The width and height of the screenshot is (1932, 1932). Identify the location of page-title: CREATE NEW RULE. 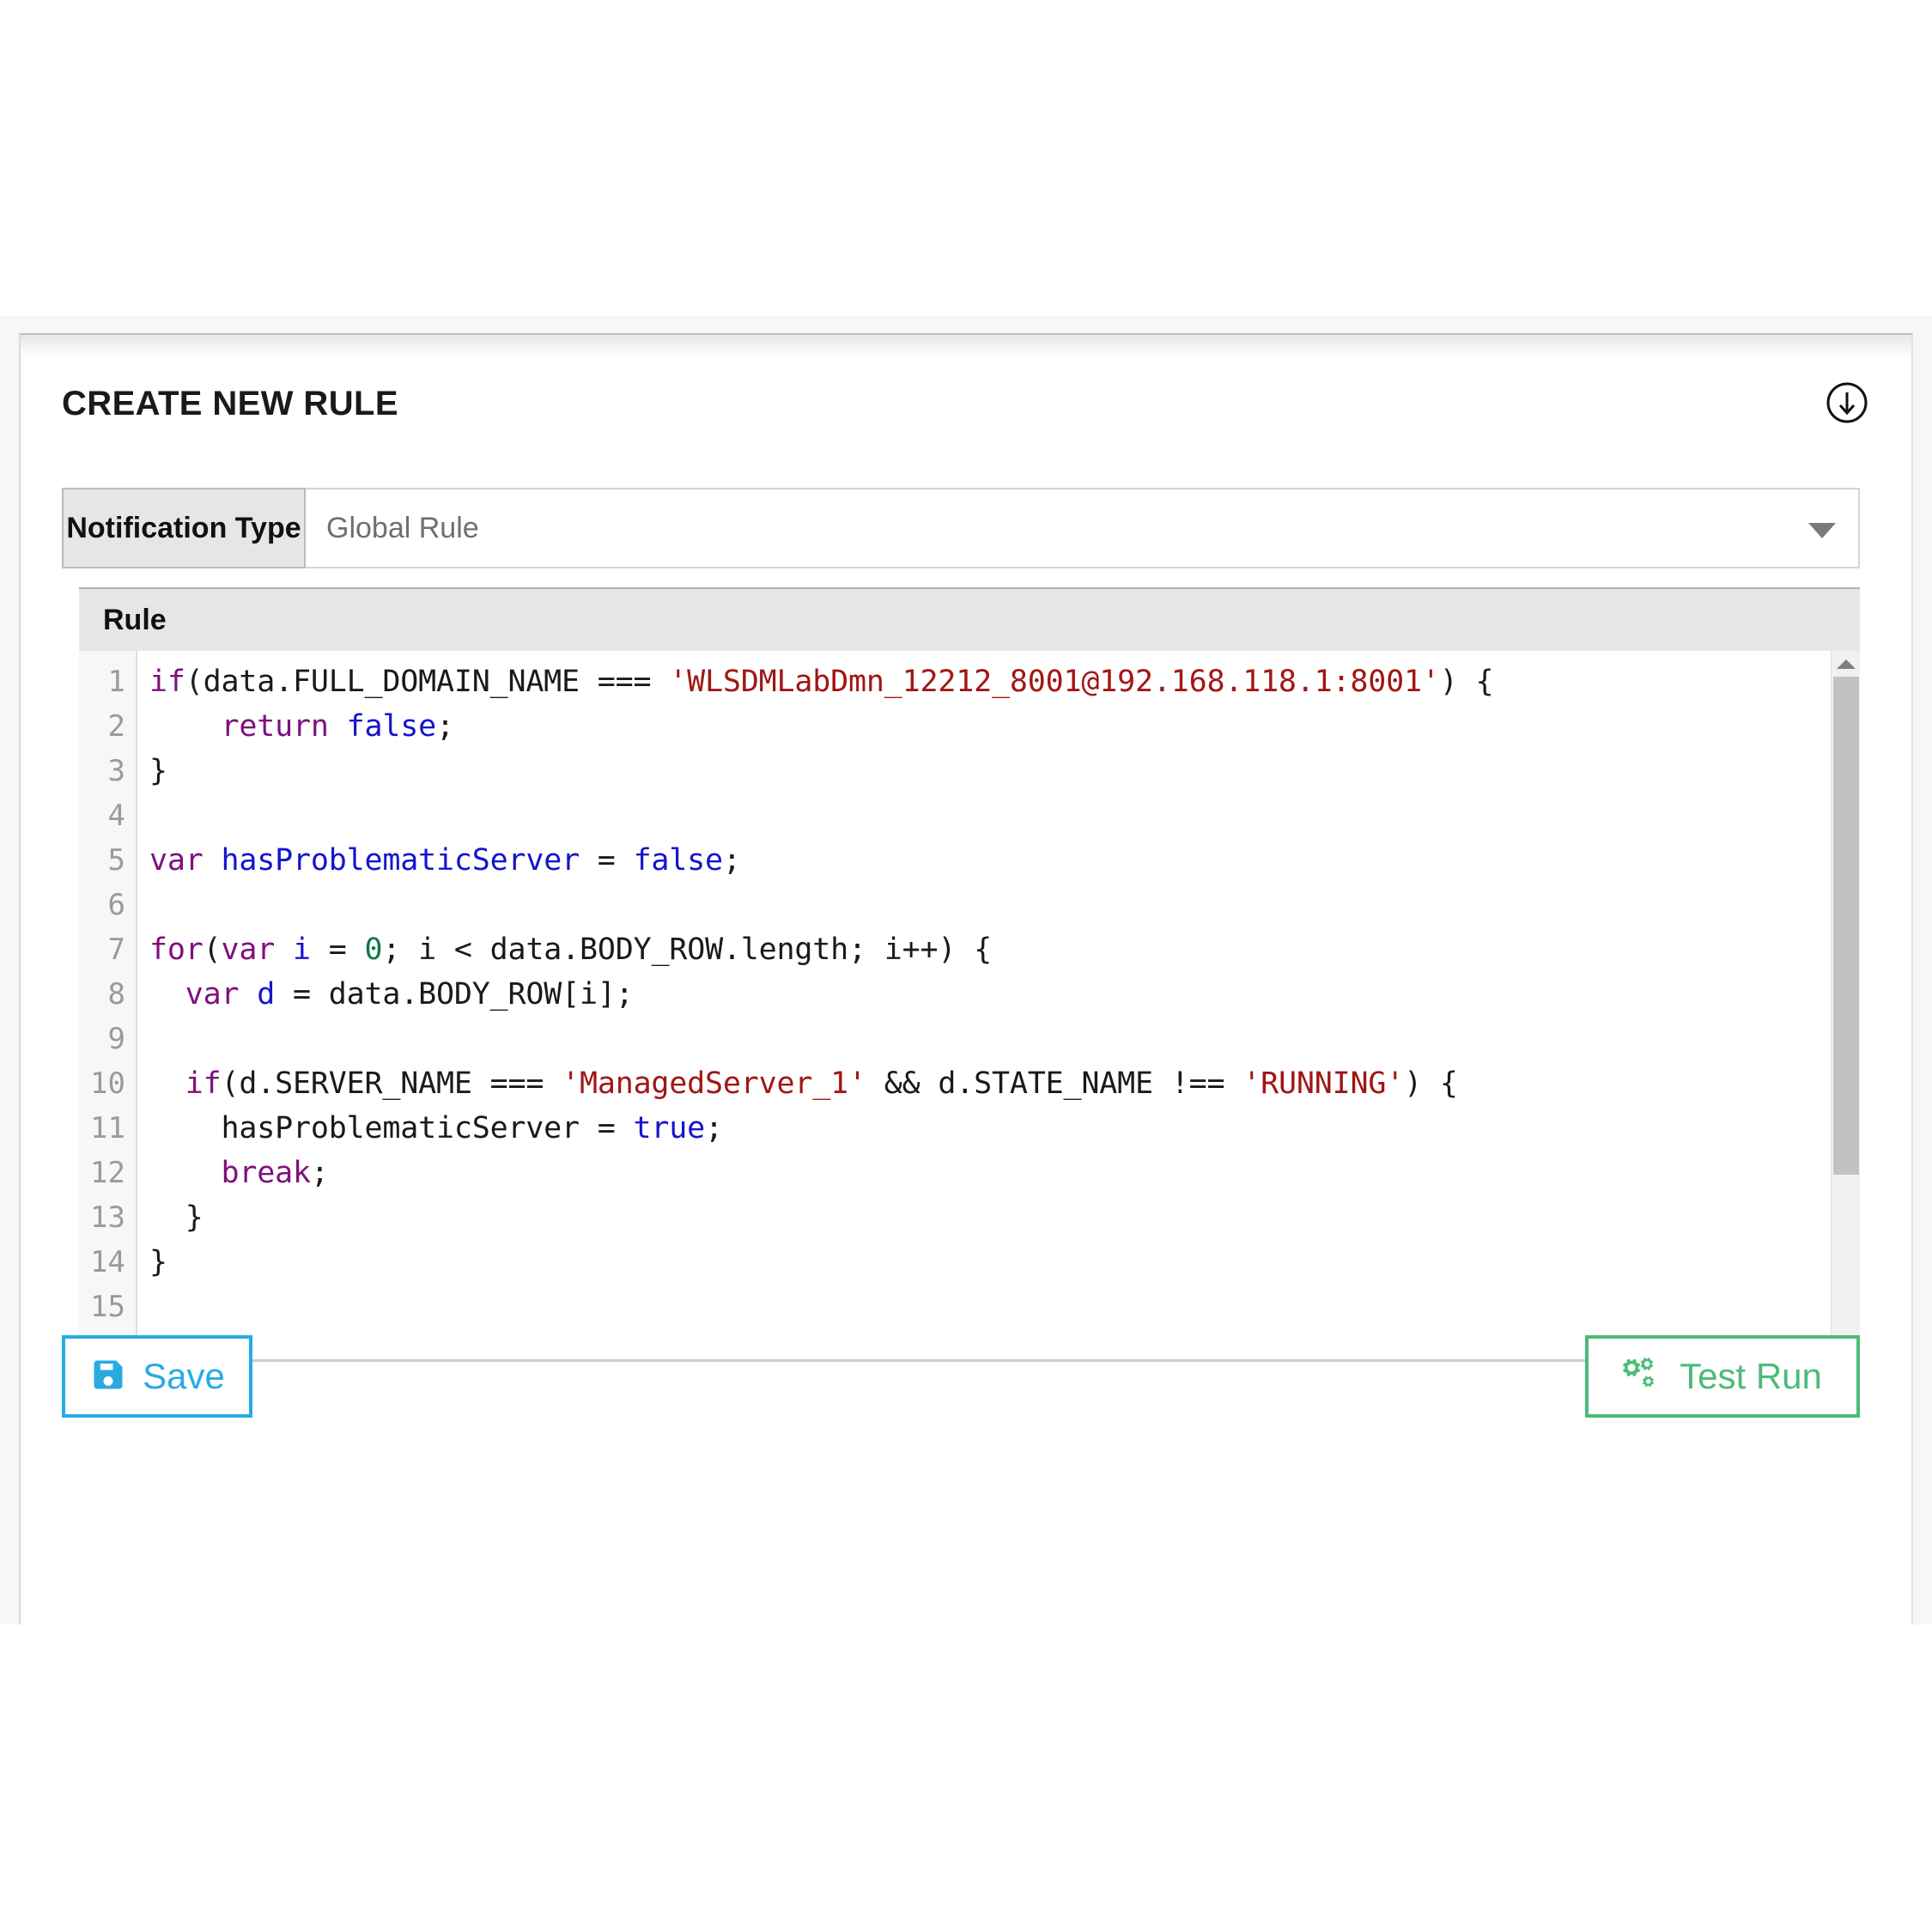
(230, 403).